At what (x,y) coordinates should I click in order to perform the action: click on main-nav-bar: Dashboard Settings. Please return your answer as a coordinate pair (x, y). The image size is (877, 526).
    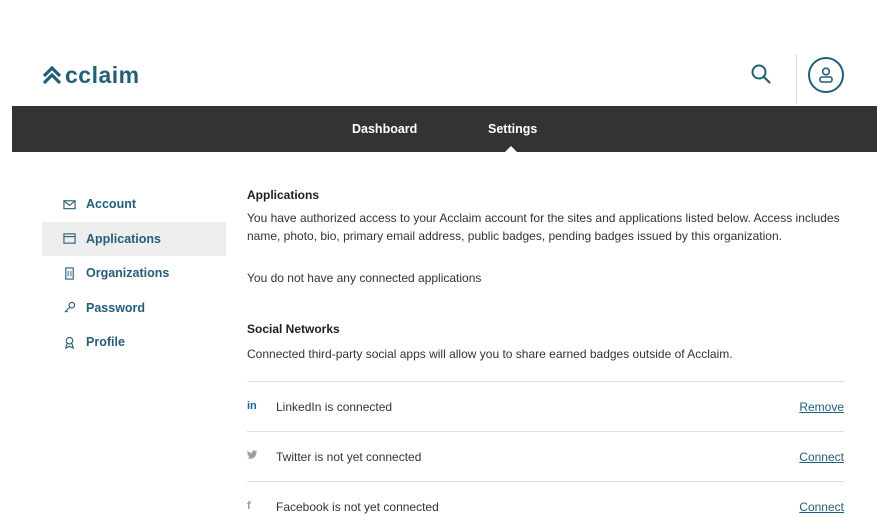
    Looking at the image, I should click on (444, 129).